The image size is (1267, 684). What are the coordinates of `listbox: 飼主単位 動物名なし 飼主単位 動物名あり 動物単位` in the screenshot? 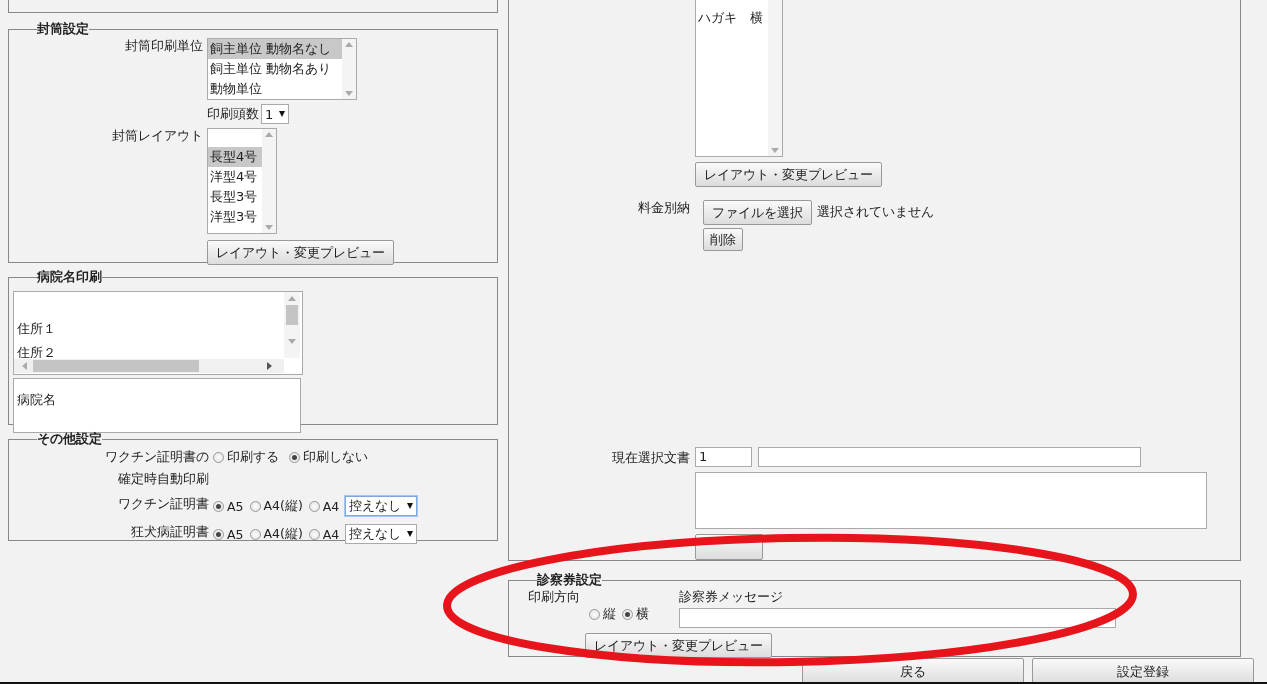 It's located at (282, 69).